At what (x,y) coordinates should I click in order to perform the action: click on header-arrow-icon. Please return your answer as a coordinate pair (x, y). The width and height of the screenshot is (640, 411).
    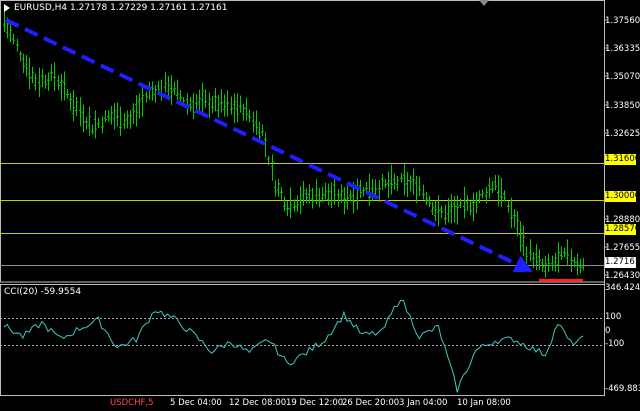
    Looking at the image, I should click on (7, 8).